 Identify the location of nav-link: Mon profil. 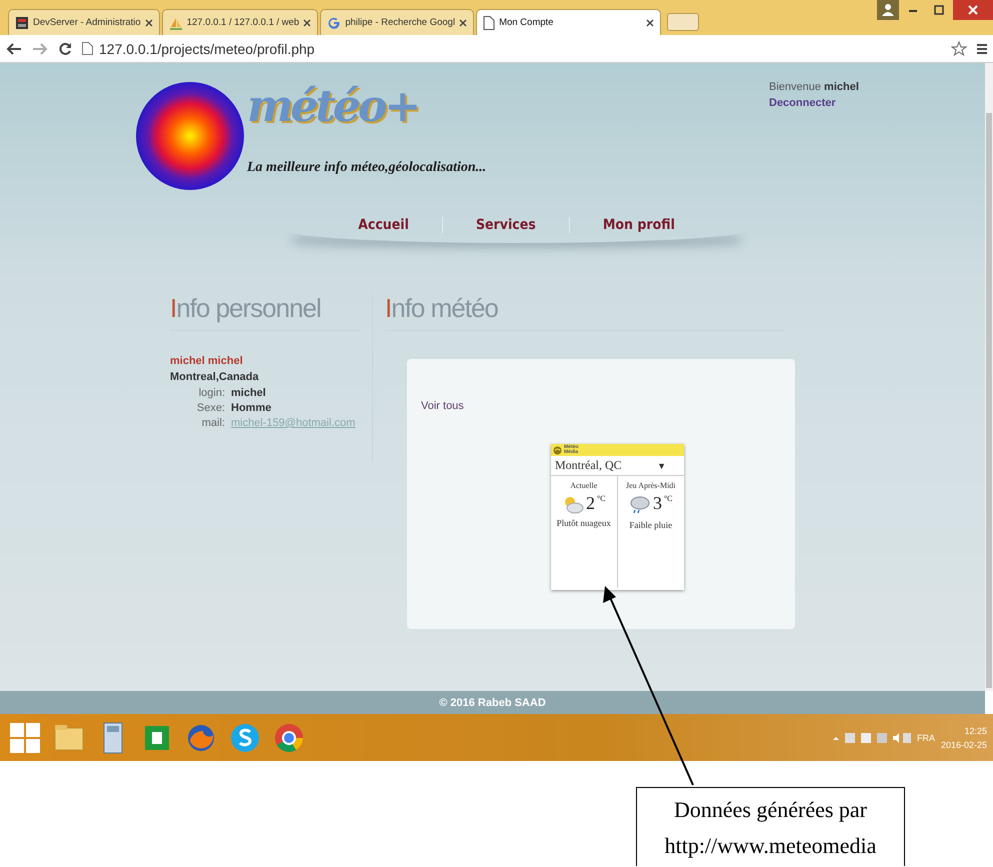
(639, 225).